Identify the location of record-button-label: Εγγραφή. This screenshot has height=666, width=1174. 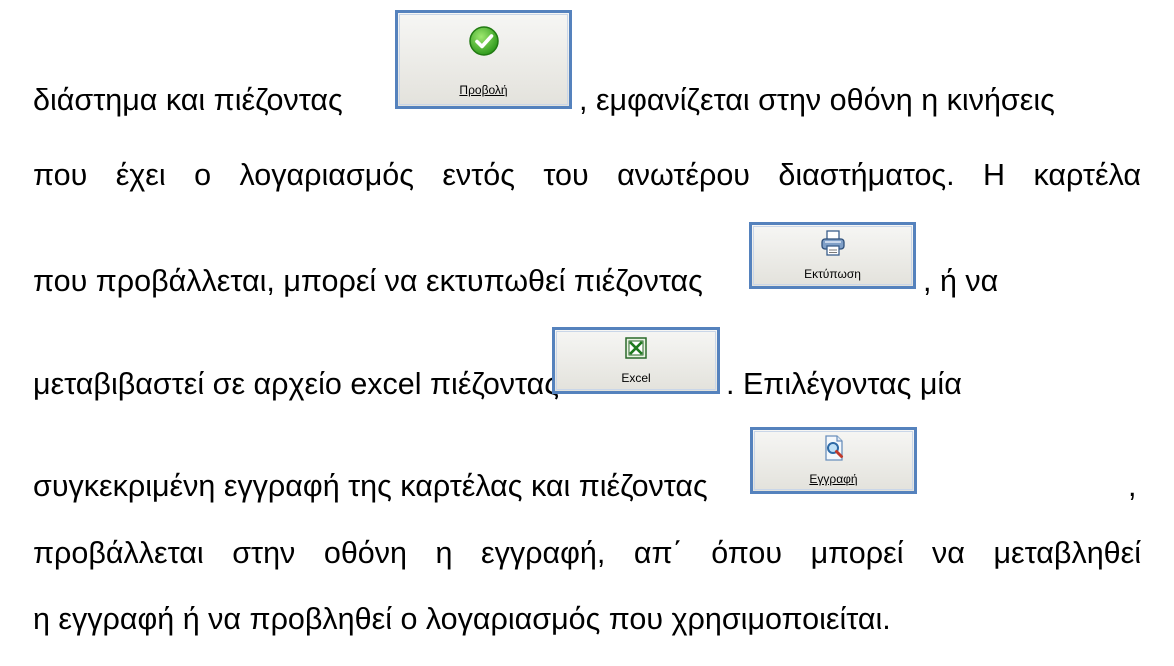
(833, 479).